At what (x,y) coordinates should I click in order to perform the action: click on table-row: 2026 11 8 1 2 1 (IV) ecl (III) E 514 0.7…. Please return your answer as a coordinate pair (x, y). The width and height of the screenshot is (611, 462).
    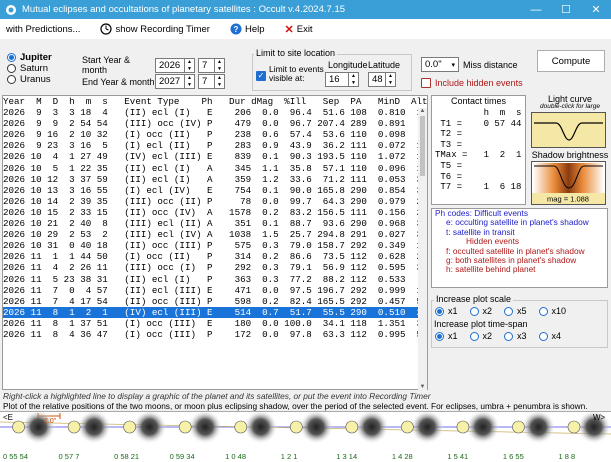
    Looking at the image, I should click on (215, 312).